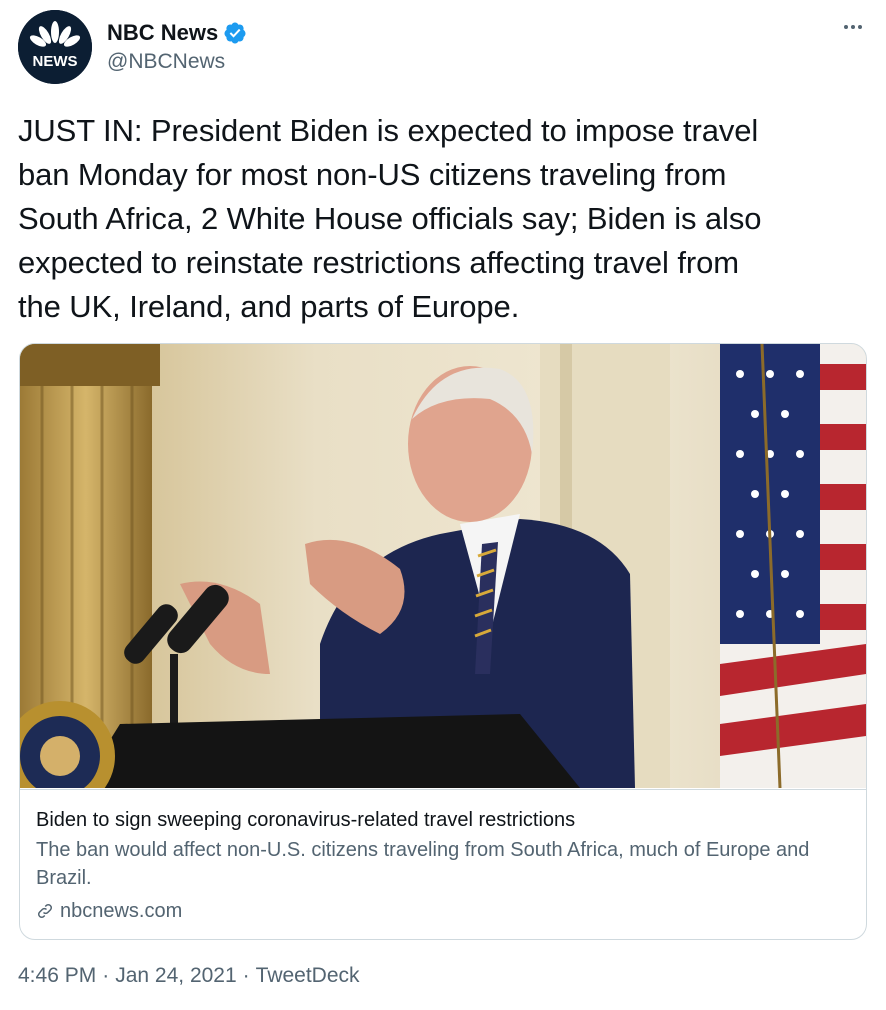 The image size is (886, 1010). What do you see at coordinates (853, 27) in the screenshot?
I see `more-options-icon` at bounding box center [853, 27].